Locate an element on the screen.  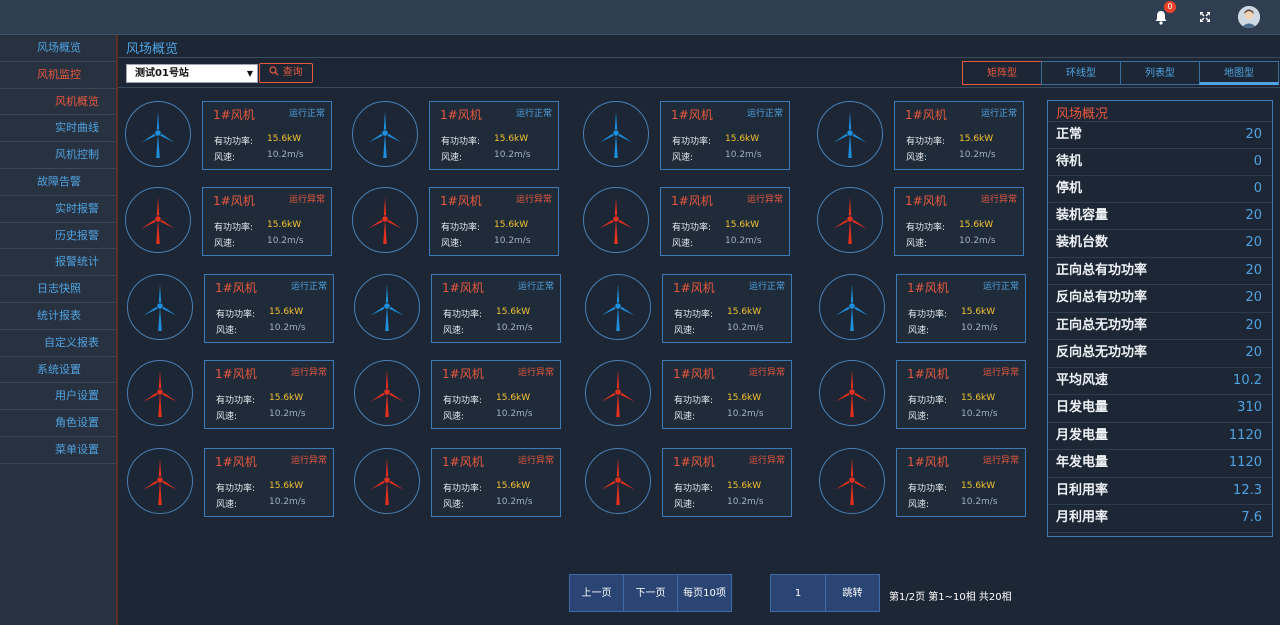
sidebar-item: 实时报警 is located at coordinates (58, 209).